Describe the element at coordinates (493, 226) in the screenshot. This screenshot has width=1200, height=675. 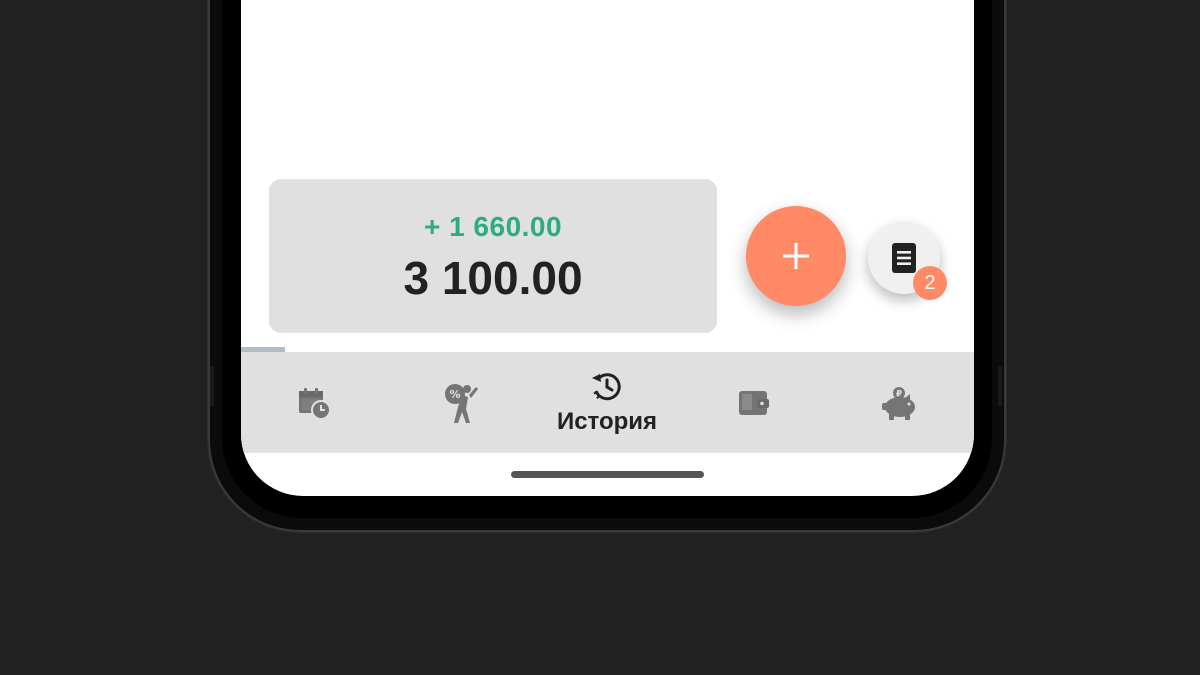
I see `balance-change: + 1 660.00` at that location.